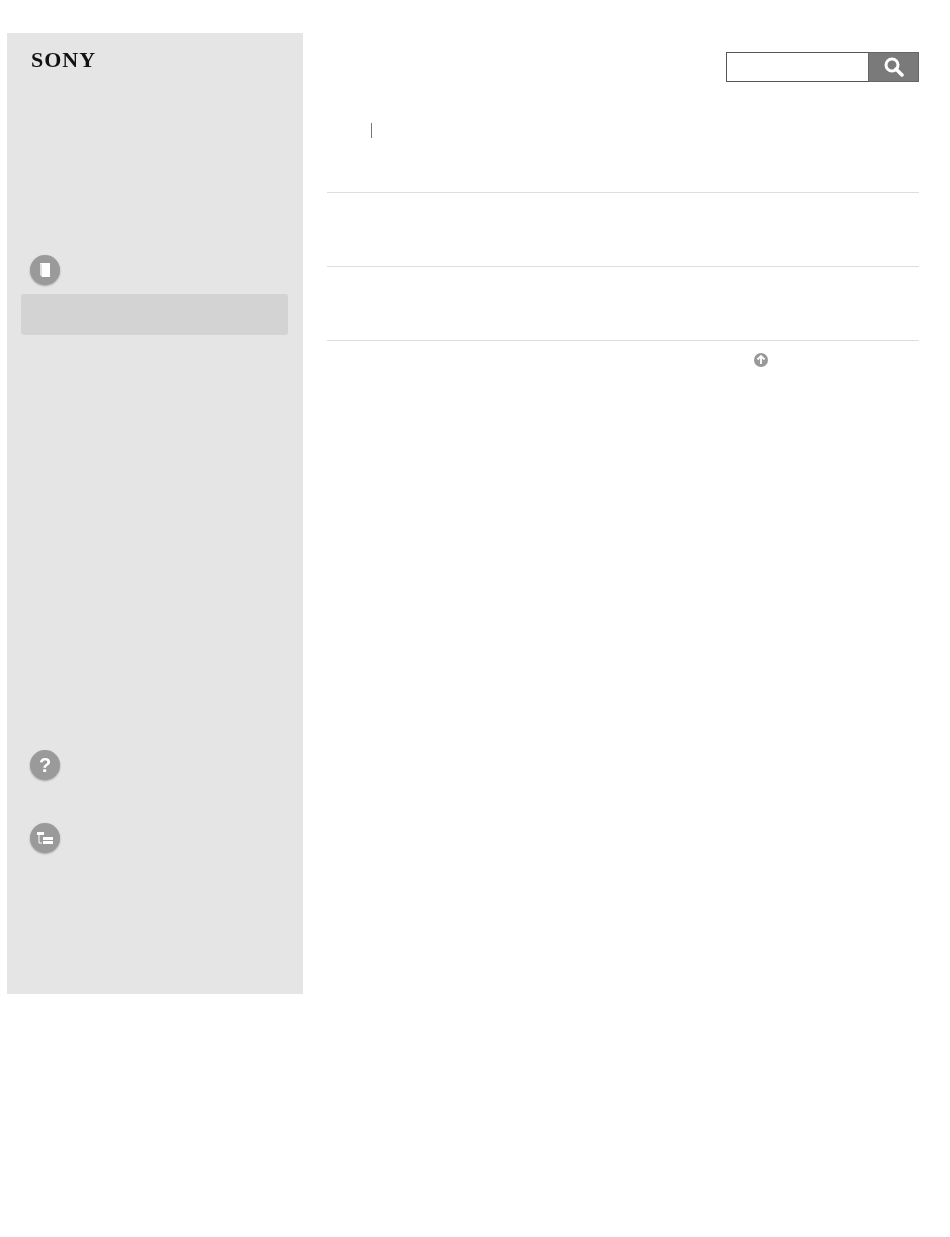 The width and height of the screenshot is (950, 1237). Describe the element at coordinates (761, 360) in the screenshot. I see `back-to-top-icon` at that location.